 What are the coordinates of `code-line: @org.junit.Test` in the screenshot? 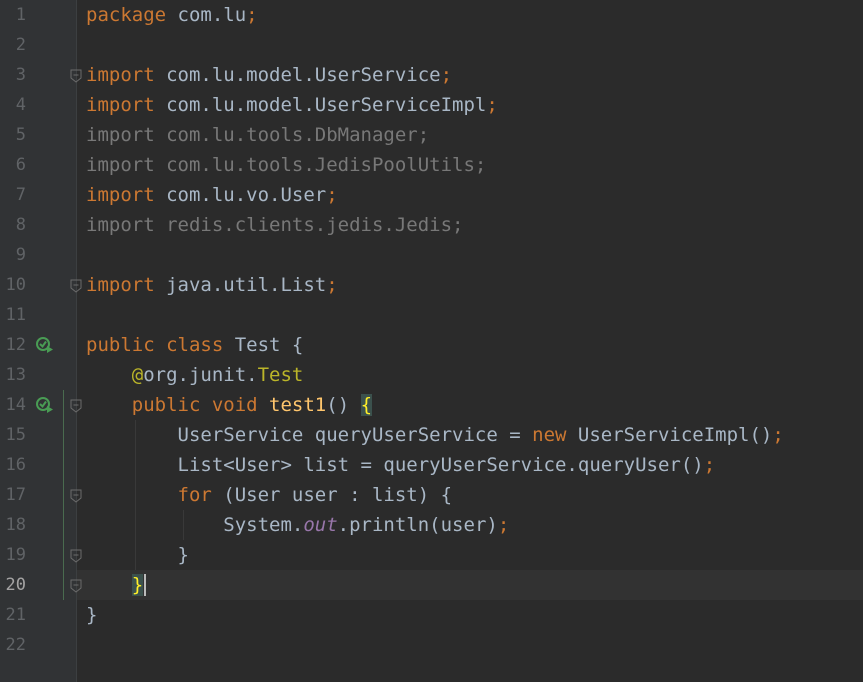 It's located at (195, 375).